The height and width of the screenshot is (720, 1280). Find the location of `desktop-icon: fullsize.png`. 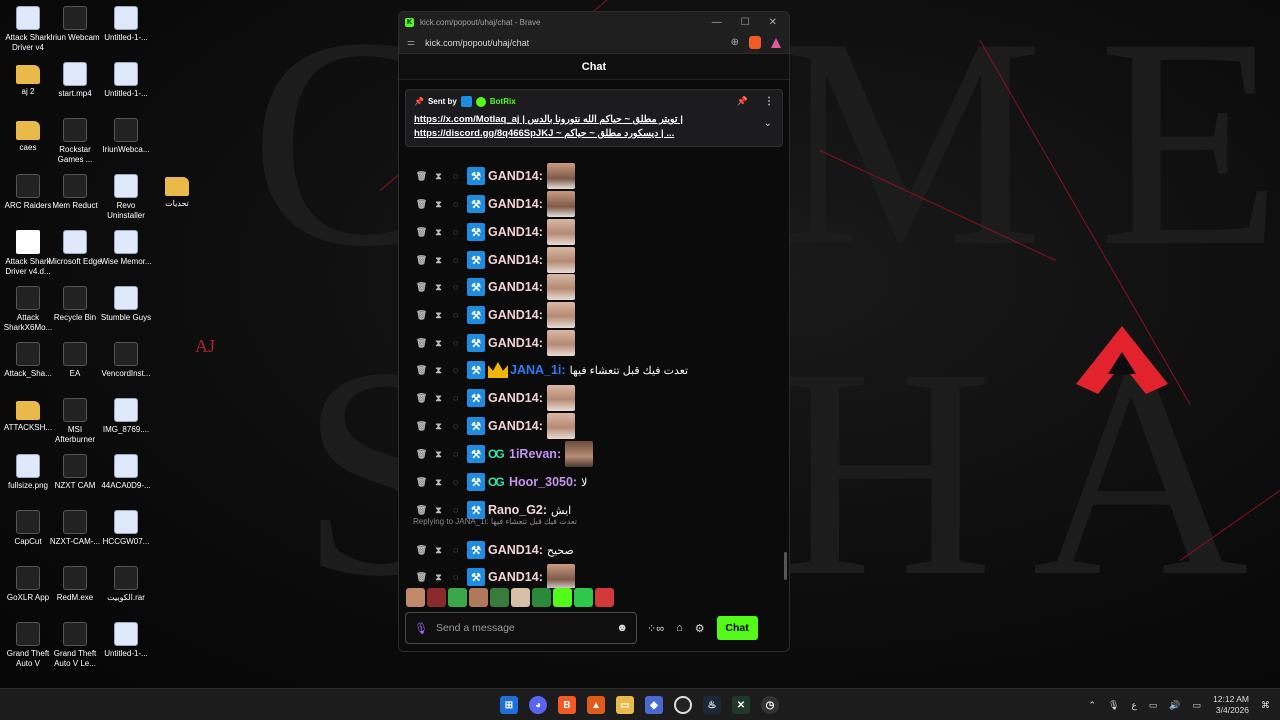

desktop-icon: fullsize.png is located at coordinates (28, 472).